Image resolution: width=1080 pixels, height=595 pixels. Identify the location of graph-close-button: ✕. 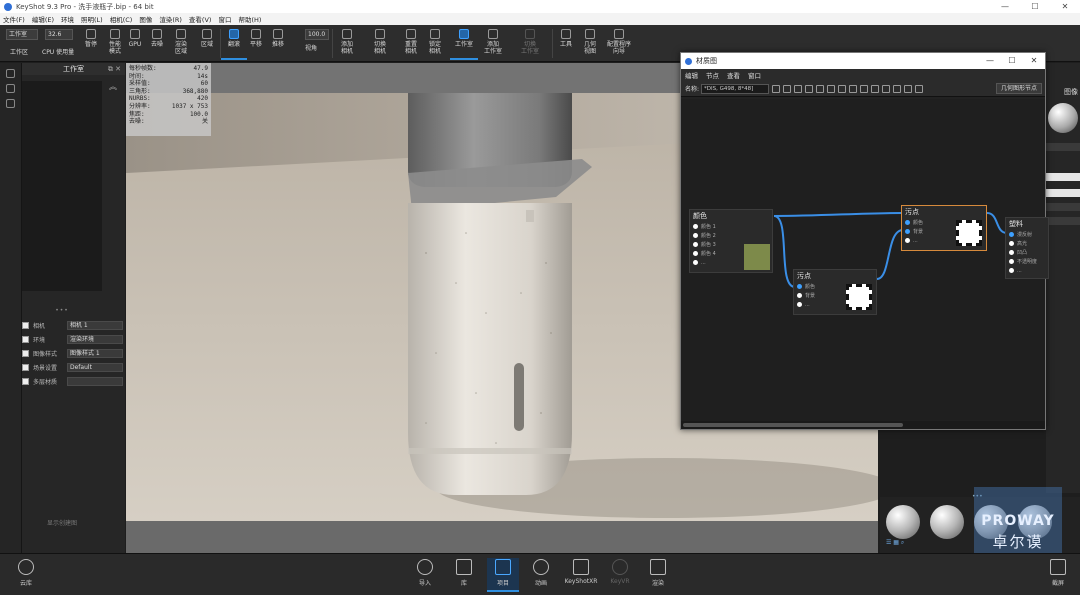
(1034, 61).